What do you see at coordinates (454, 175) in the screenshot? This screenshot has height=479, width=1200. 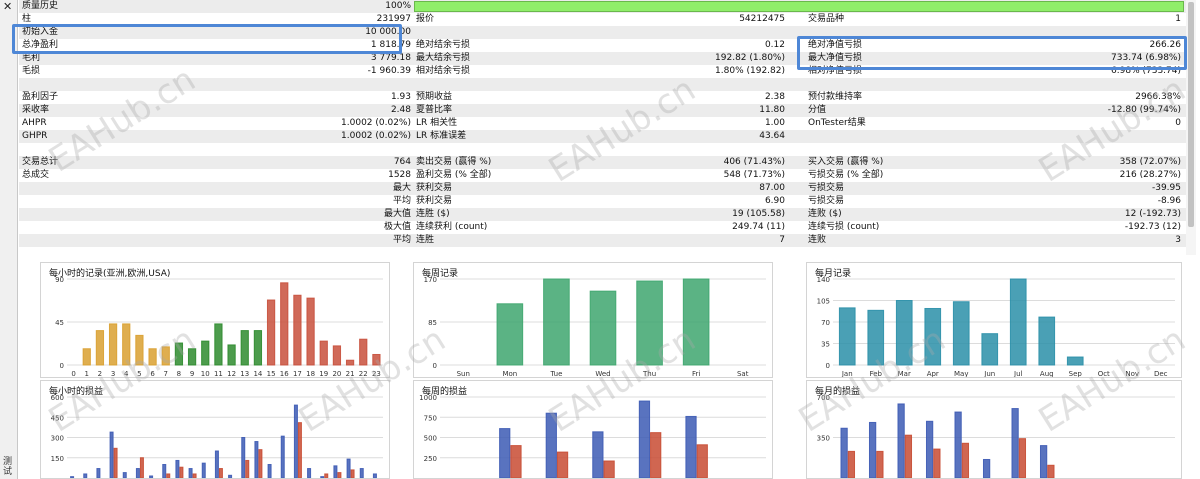 I see `profit-trades-label: 盈利交易 (% 全部)` at bounding box center [454, 175].